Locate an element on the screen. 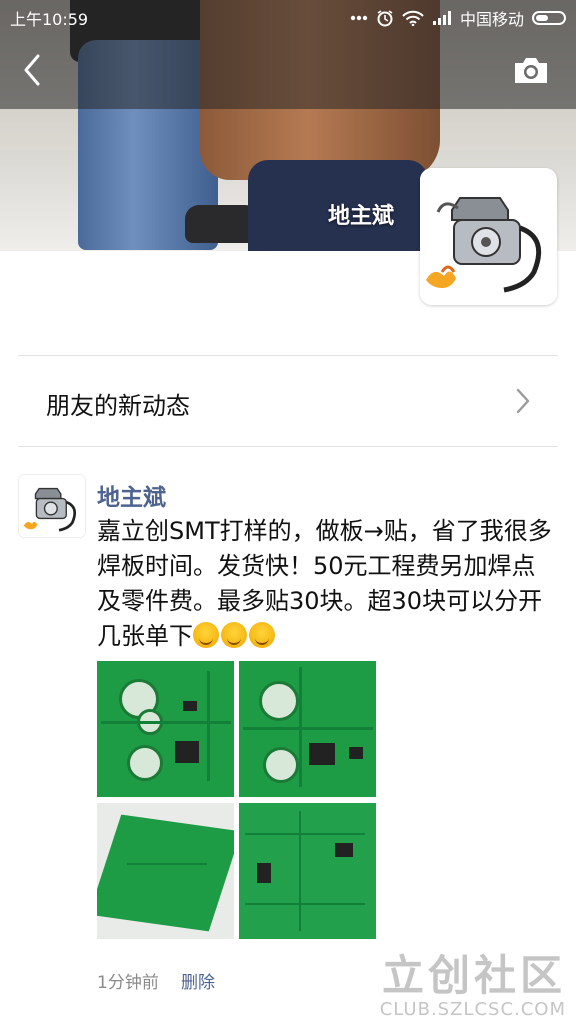  chevron-right-icon is located at coordinates (523, 401).